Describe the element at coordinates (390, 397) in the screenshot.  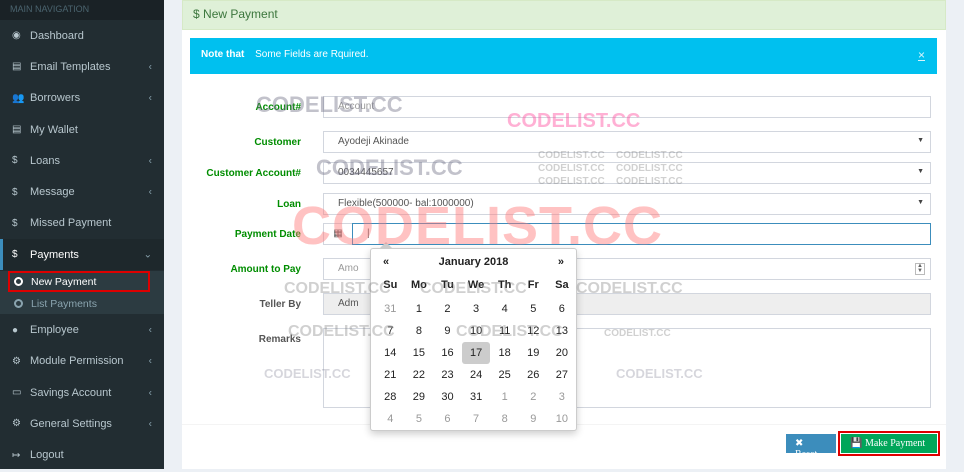
I see `calendar-day: 28` at that location.